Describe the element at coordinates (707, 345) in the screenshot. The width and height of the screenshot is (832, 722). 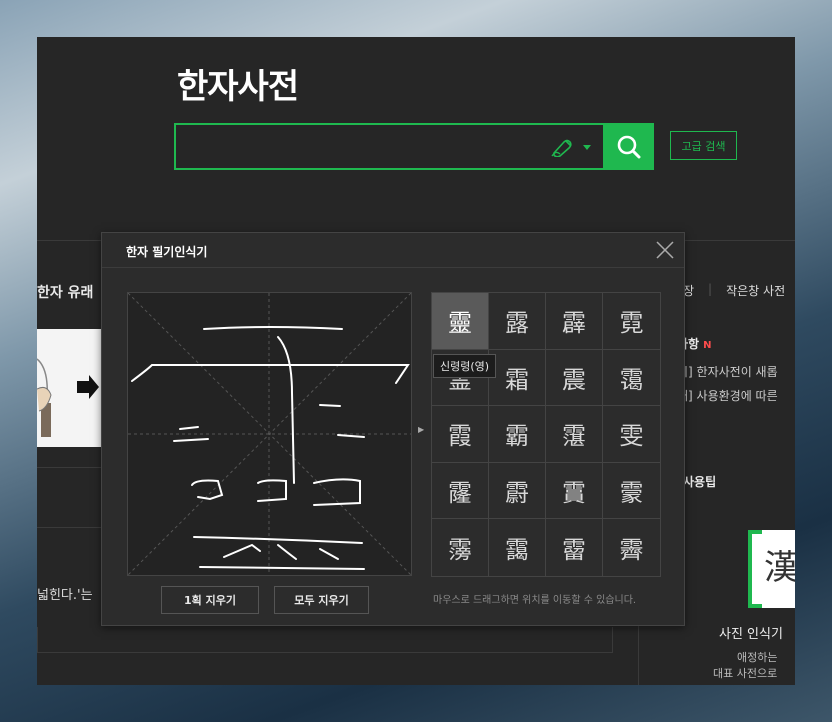
I see `new-badge: N` at that location.